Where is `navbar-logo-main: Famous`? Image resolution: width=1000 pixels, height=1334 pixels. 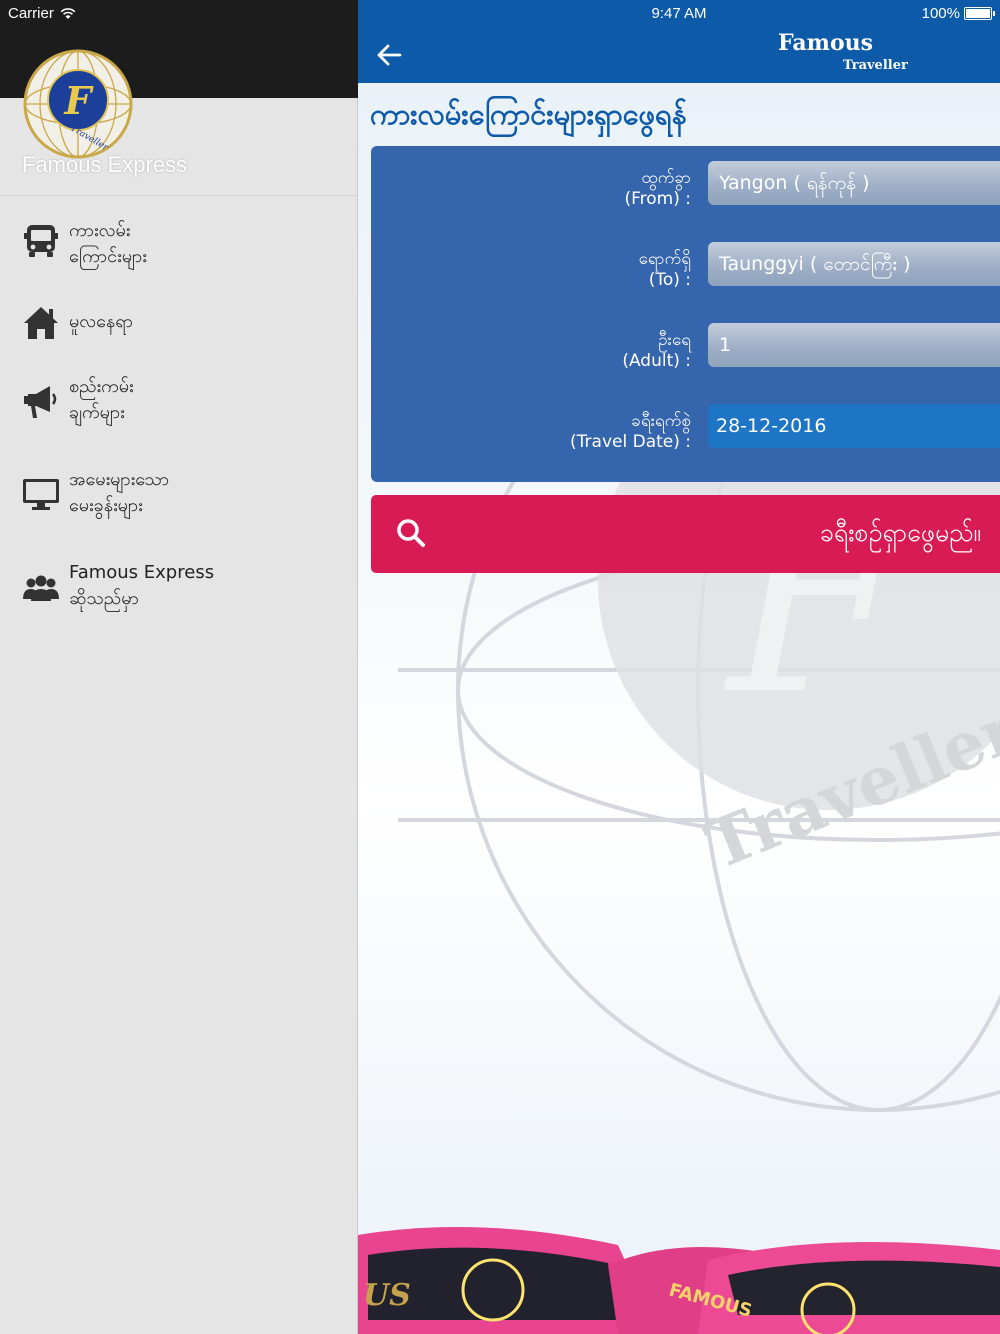
navbar-logo-main: Famous is located at coordinates (826, 43).